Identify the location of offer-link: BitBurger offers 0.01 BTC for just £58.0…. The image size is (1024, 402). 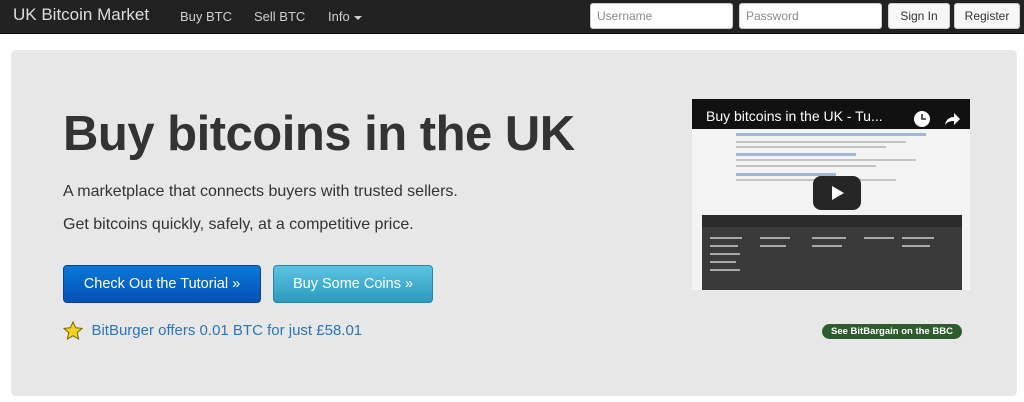
(226, 330).